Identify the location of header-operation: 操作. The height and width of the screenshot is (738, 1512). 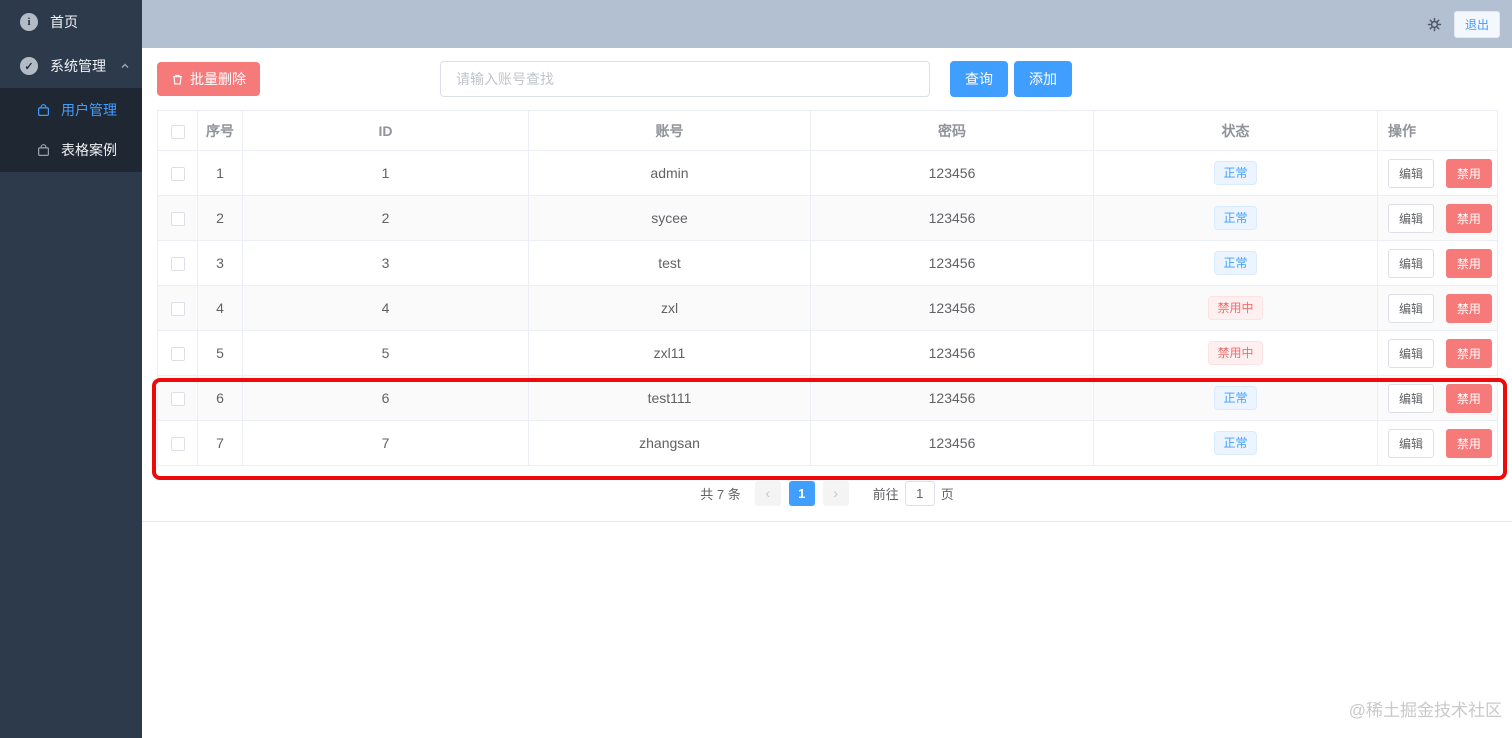
(1437, 130).